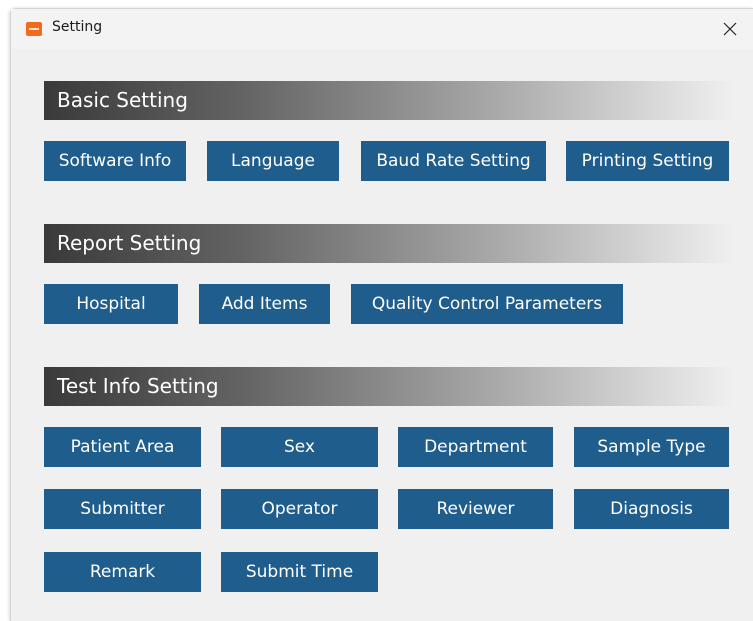  Describe the element at coordinates (122, 572) in the screenshot. I see `remark-button: Remark` at that location.